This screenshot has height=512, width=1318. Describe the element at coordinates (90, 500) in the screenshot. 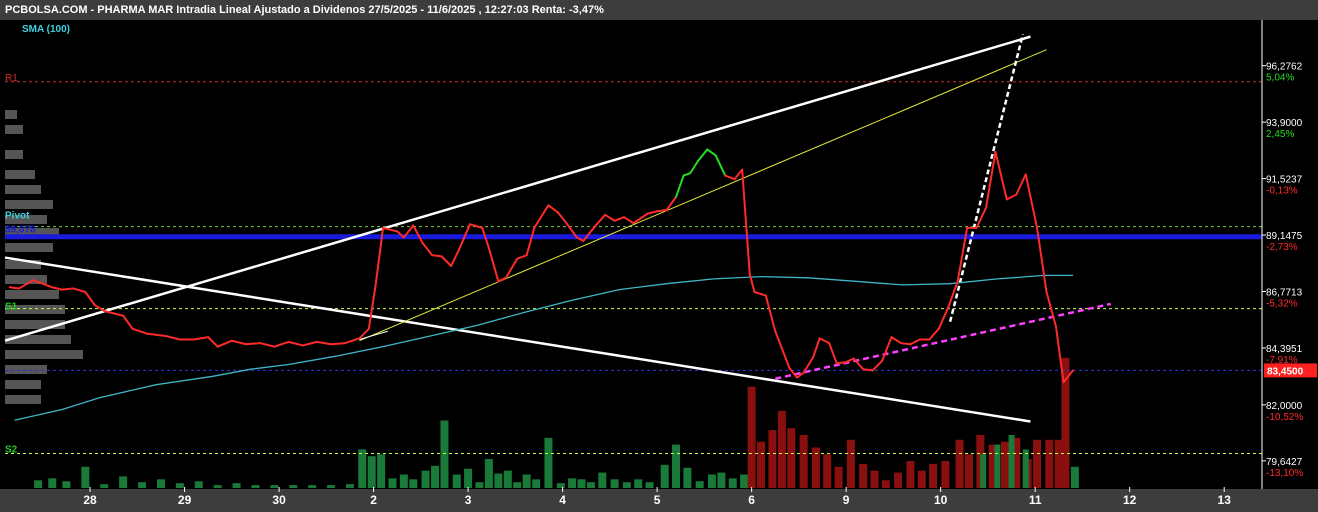

I see `x-tick-label: 28` at that location.